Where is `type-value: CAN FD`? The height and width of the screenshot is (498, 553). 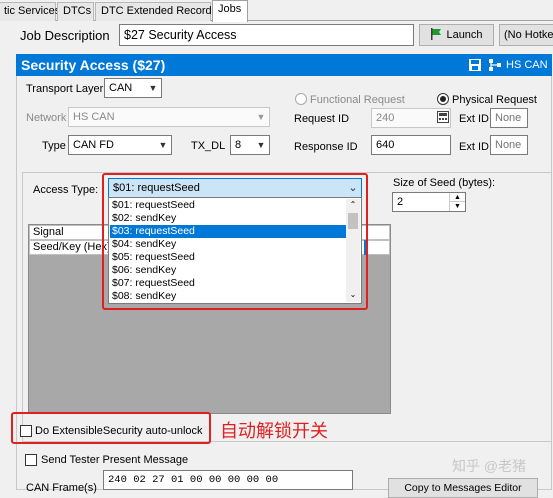 type-value: CAN FD is located at coordinates (93, 145).